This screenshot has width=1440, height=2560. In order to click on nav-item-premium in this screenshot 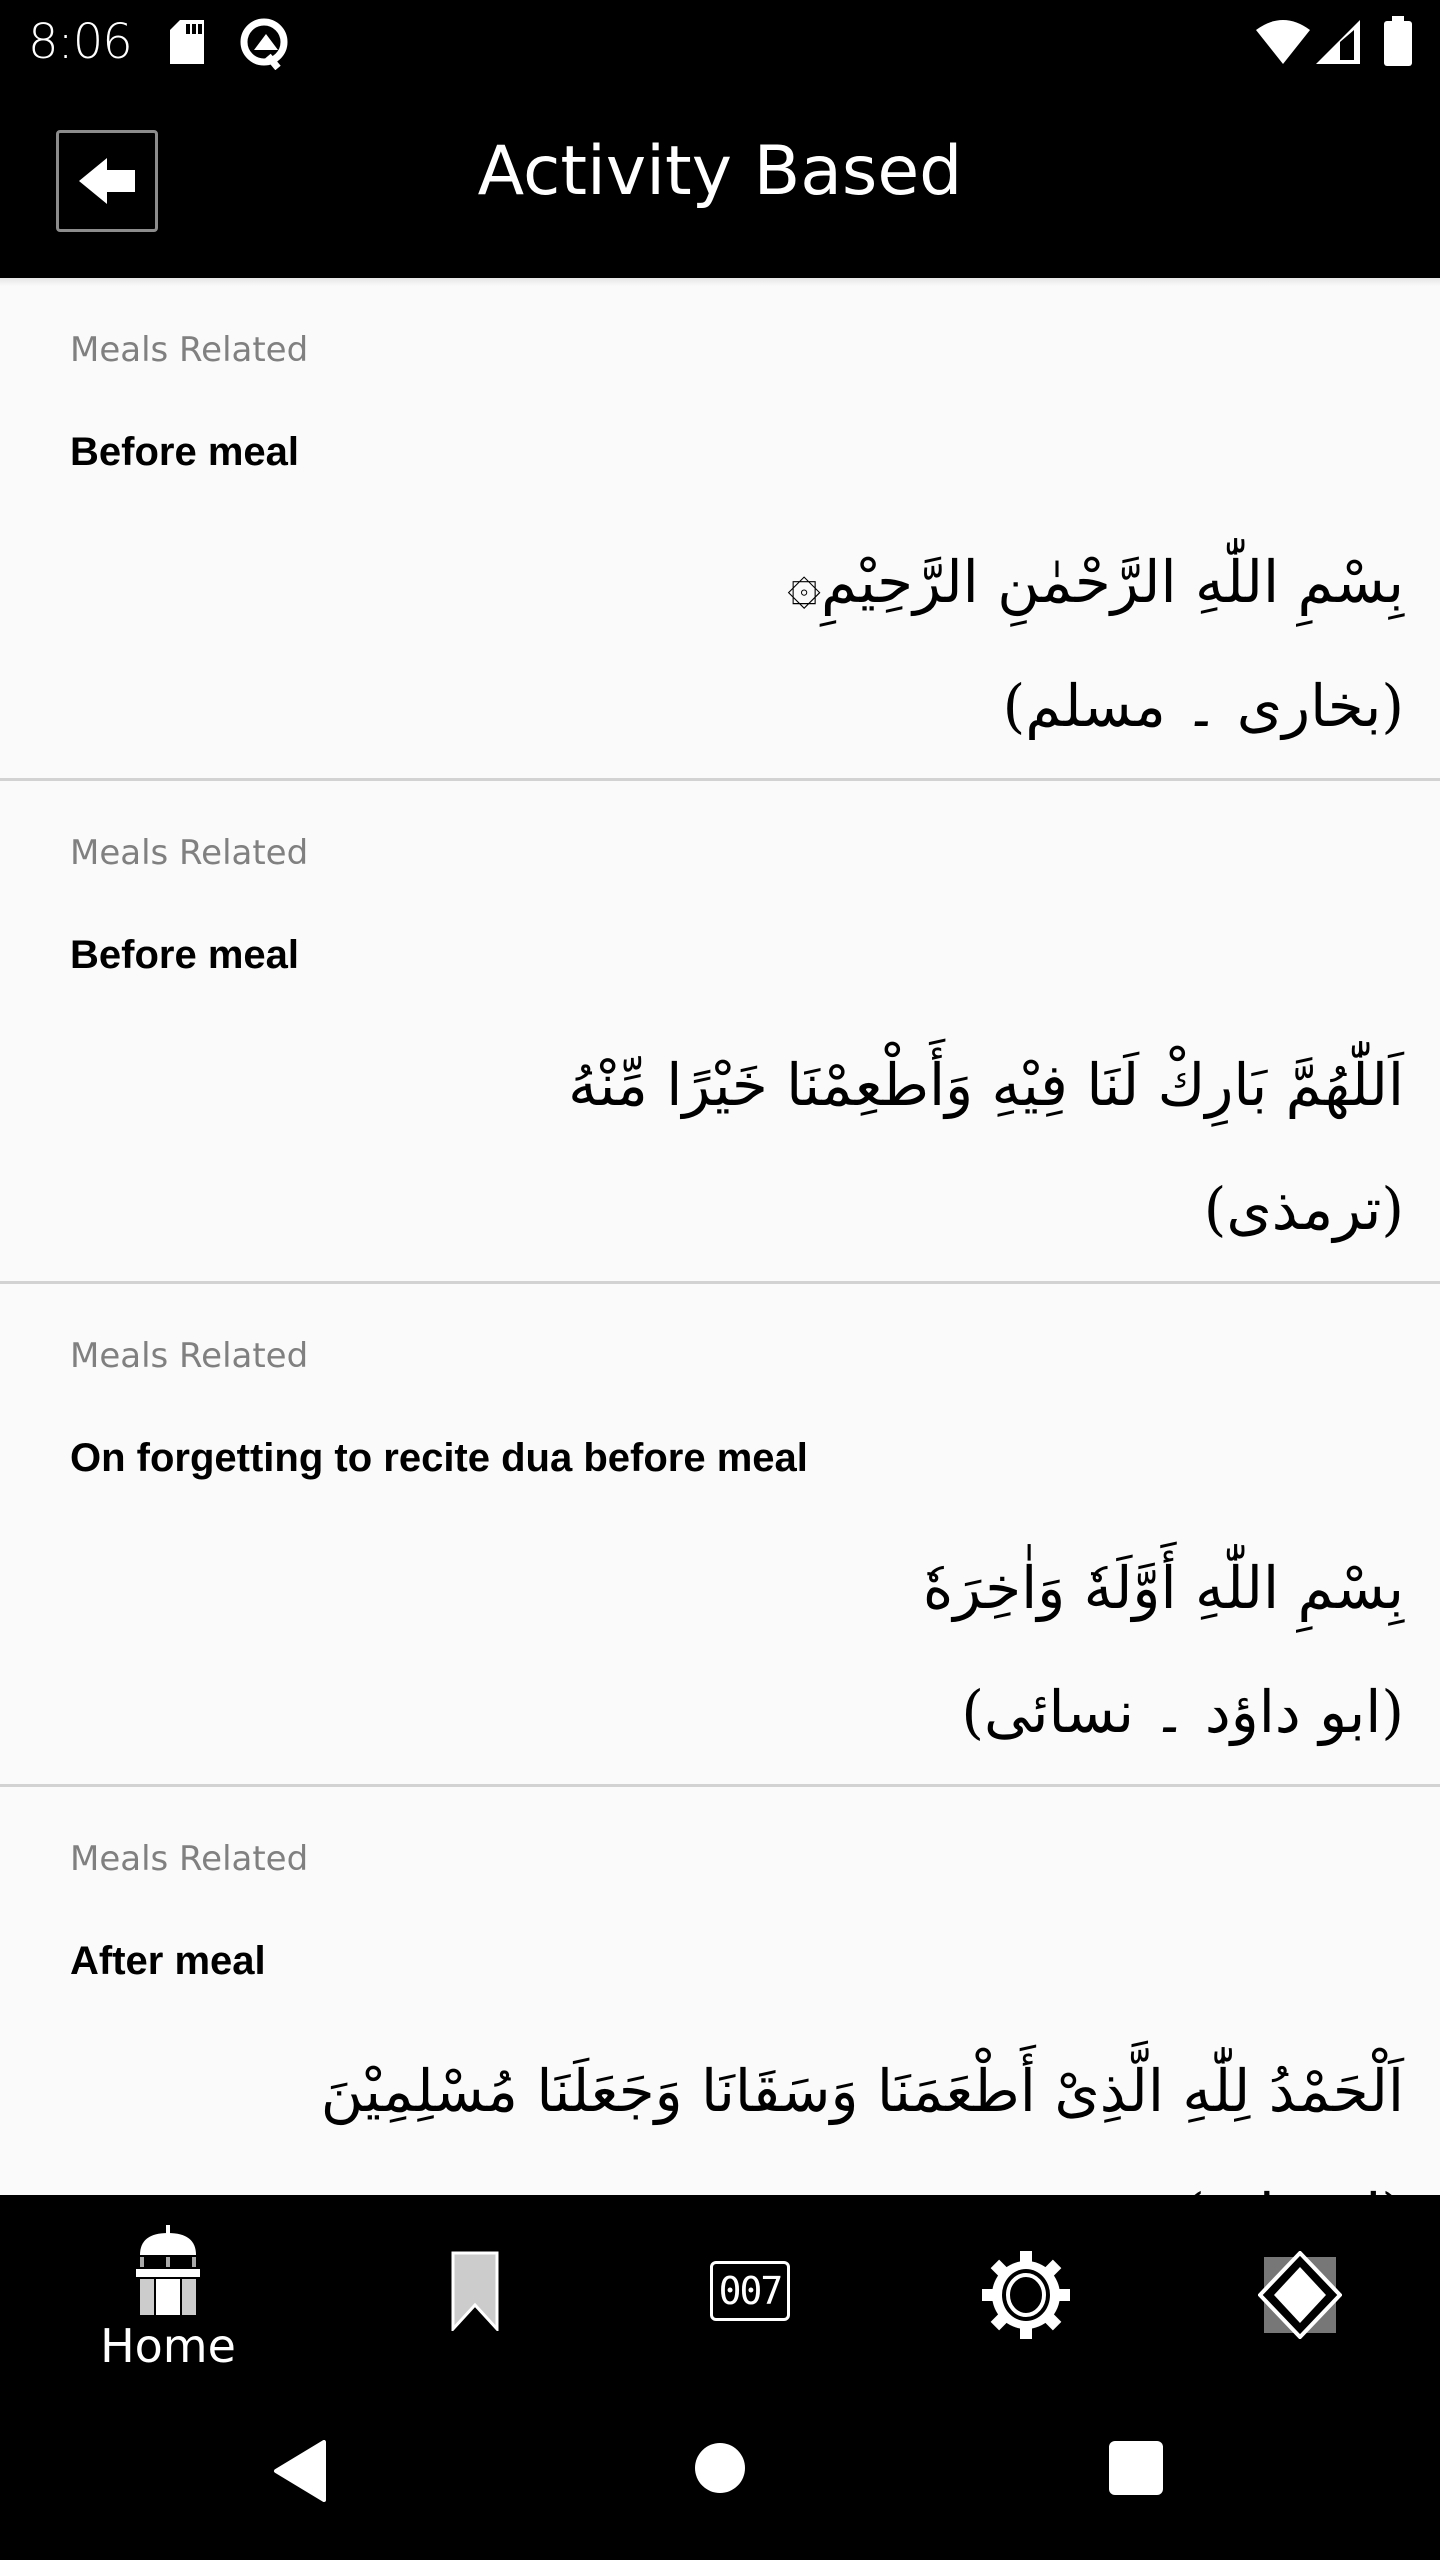, I will do `click(1300, 2292)`.